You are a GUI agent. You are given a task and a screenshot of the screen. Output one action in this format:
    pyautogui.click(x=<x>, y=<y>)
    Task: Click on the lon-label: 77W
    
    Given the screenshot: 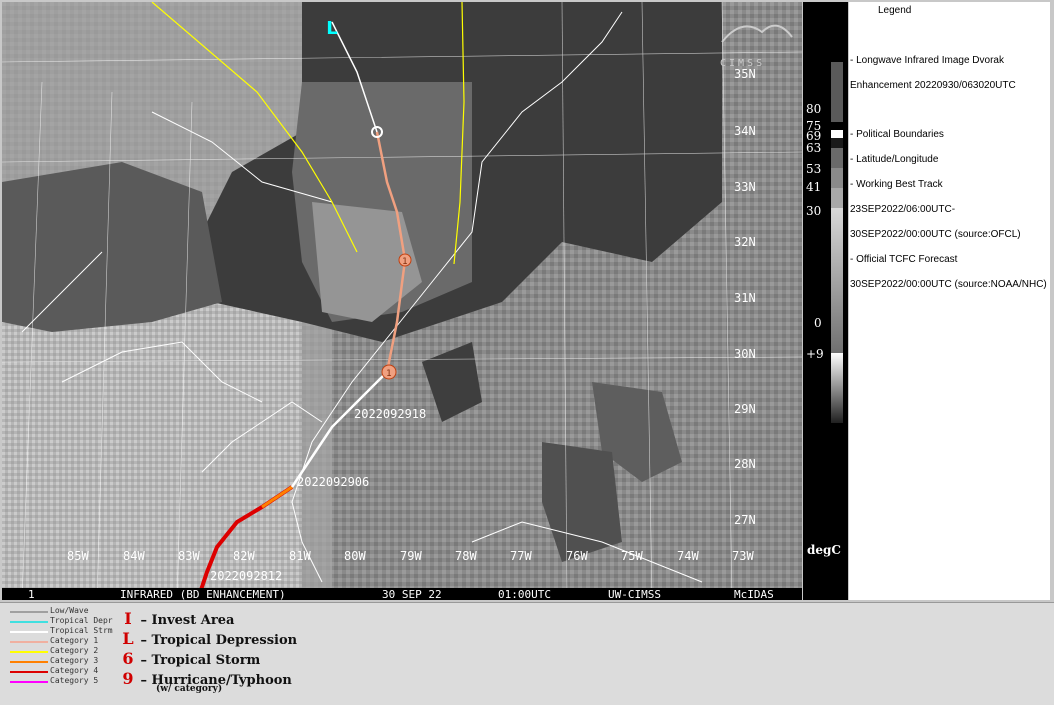 What is the action you would take?
    pyautogui.click(x=521, y=556)
    